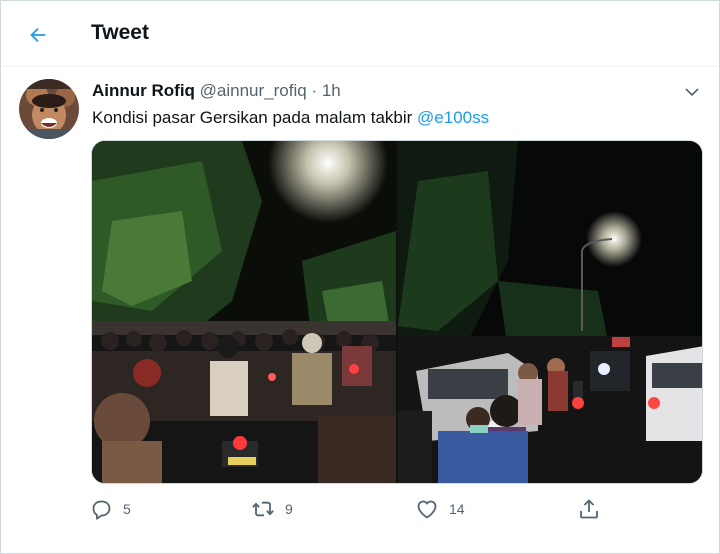  Describe the element at coordinates (49, 109) in the screenshot. I see `avatar` at that location.